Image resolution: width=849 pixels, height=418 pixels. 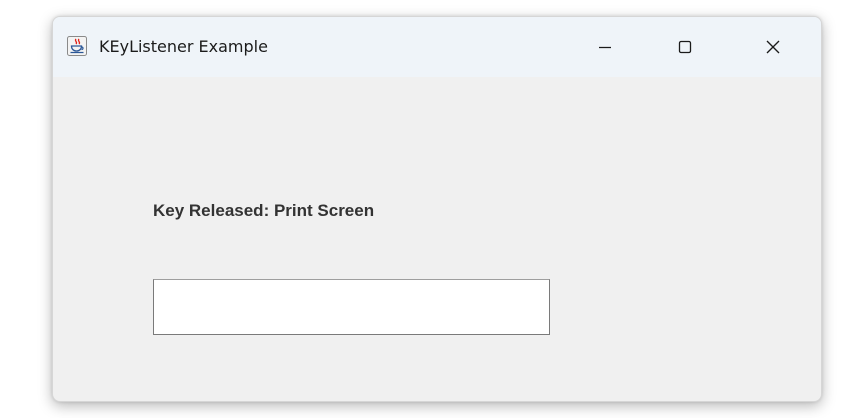 What do you see at coordinates (351, 307) in the screenshot?
I see `key-input-field` at bounding box center [351, 307].